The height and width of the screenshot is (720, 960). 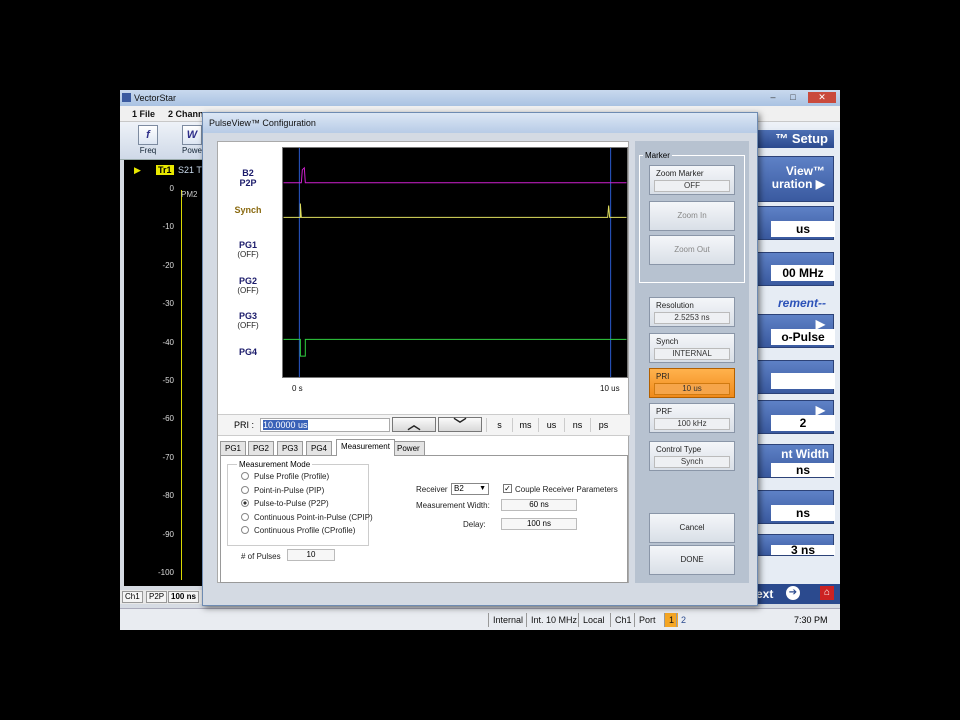 What do you see at coordinates (667, 341) in the screenshot?
I see `synch-title: Synch` at bounding box center [667, 341].